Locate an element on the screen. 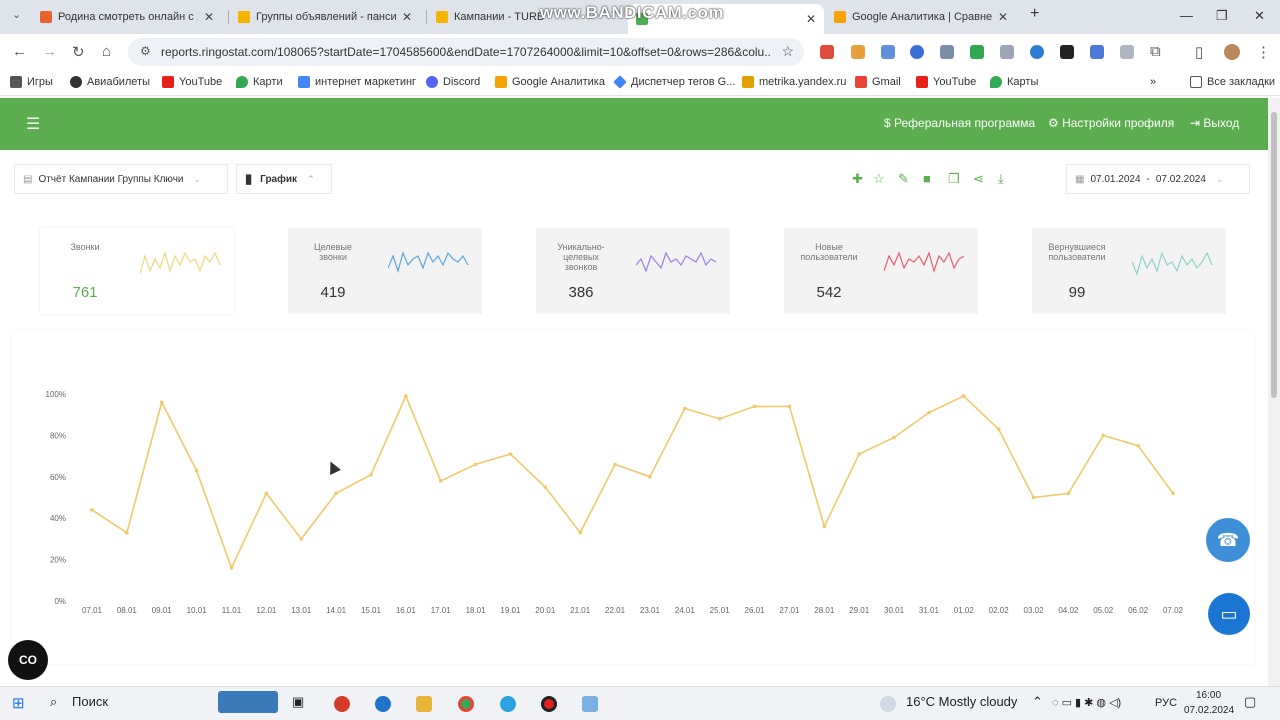 The image size is (1280, 720). browser-tab: Google Аналитика | Сравнени ✕ is located at coordinates (921, 17).